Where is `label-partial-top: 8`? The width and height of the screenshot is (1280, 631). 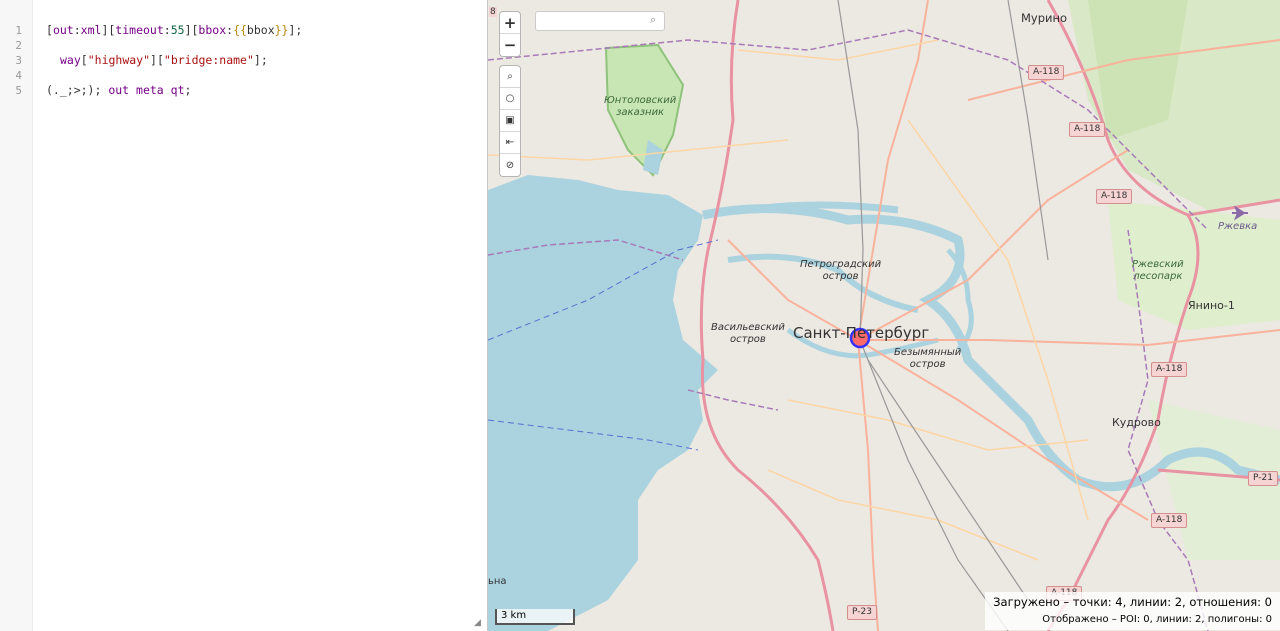 label-partial-top: 8 is located at coordinates (493, 12).